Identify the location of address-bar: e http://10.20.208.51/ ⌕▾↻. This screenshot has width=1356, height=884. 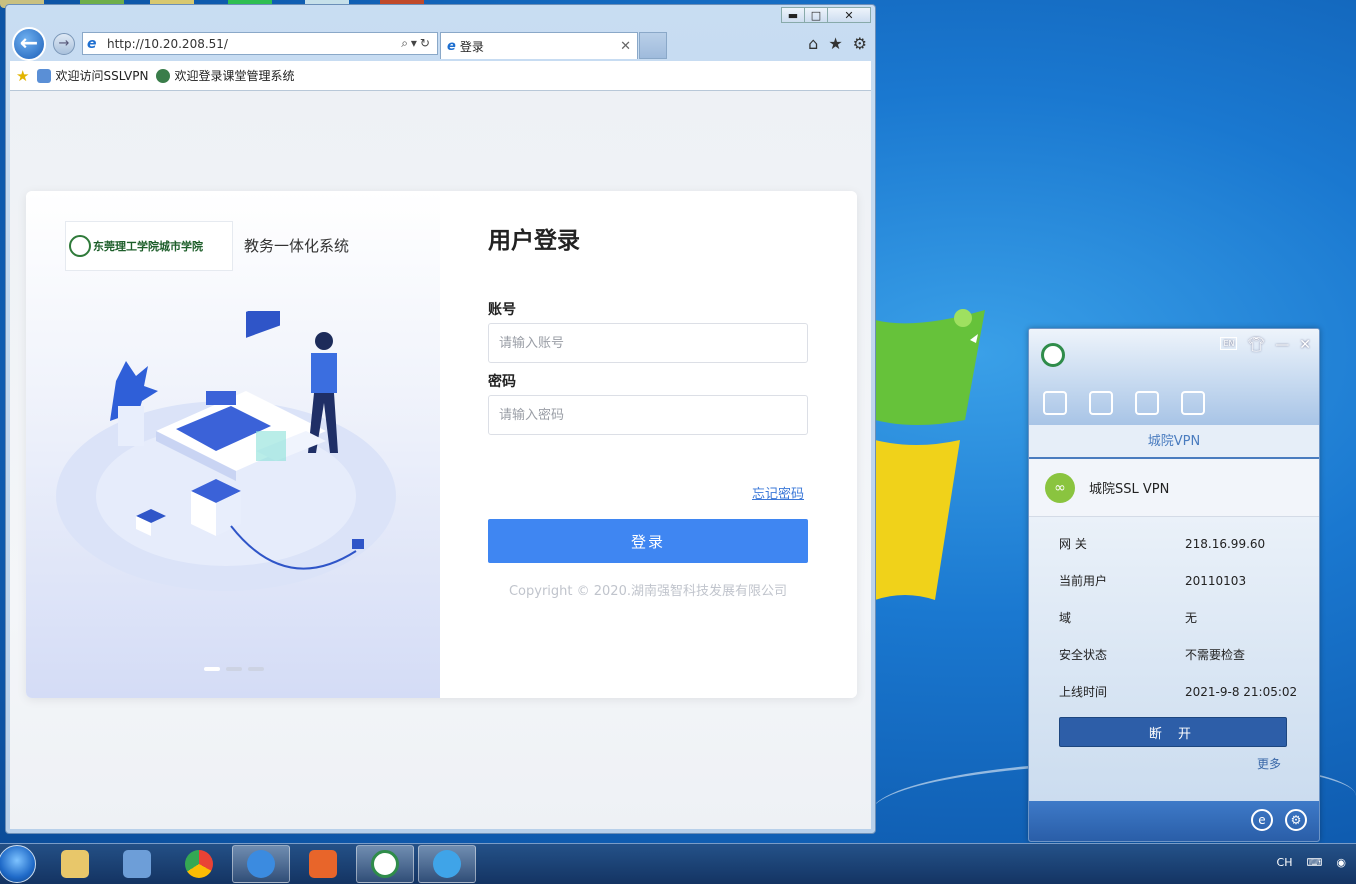
(260, 43).